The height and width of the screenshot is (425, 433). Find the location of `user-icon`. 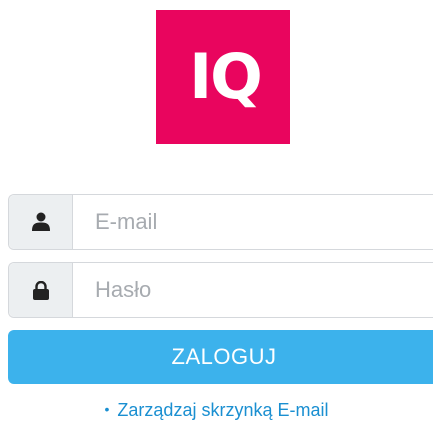

user-icon is located at coordinates (41, 222).